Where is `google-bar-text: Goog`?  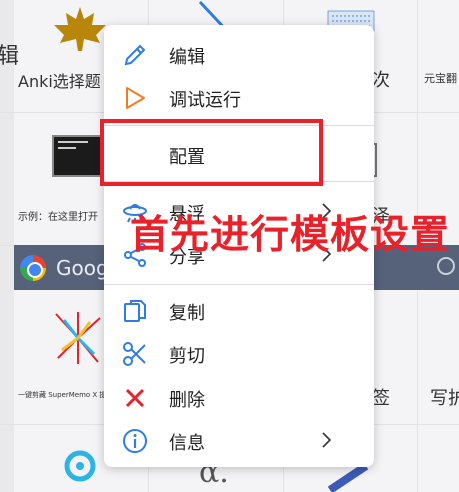 google-bar-text: Goog is located at coordinates (82, 268).